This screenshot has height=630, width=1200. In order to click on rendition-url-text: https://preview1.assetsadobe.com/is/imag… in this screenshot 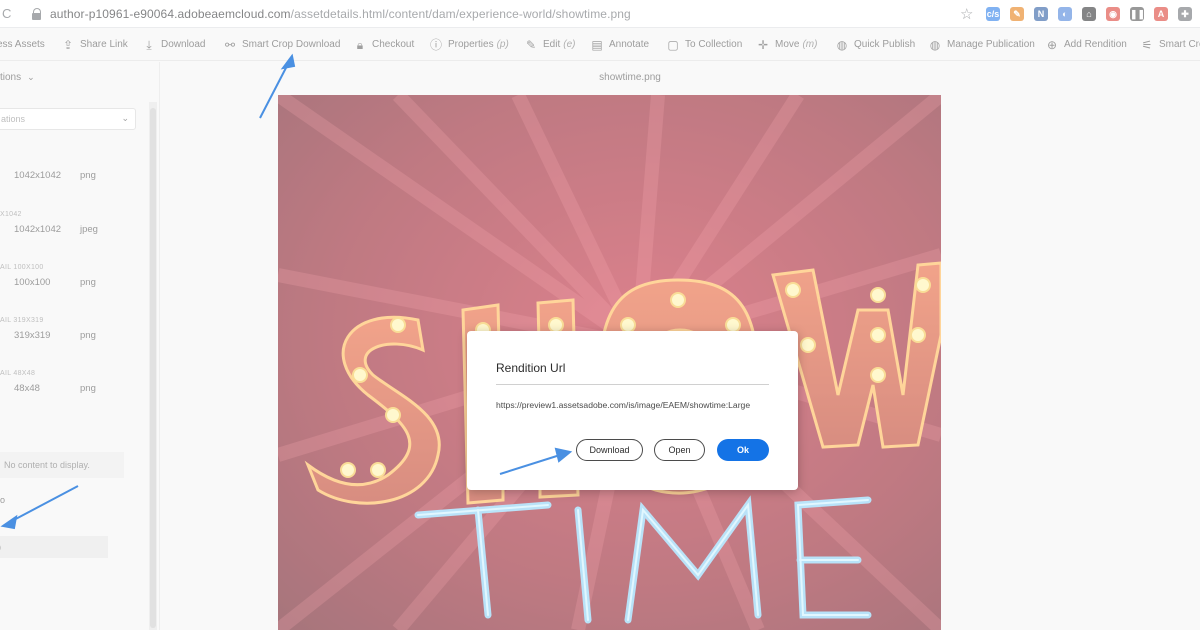, I will do `click(623, 405)`.